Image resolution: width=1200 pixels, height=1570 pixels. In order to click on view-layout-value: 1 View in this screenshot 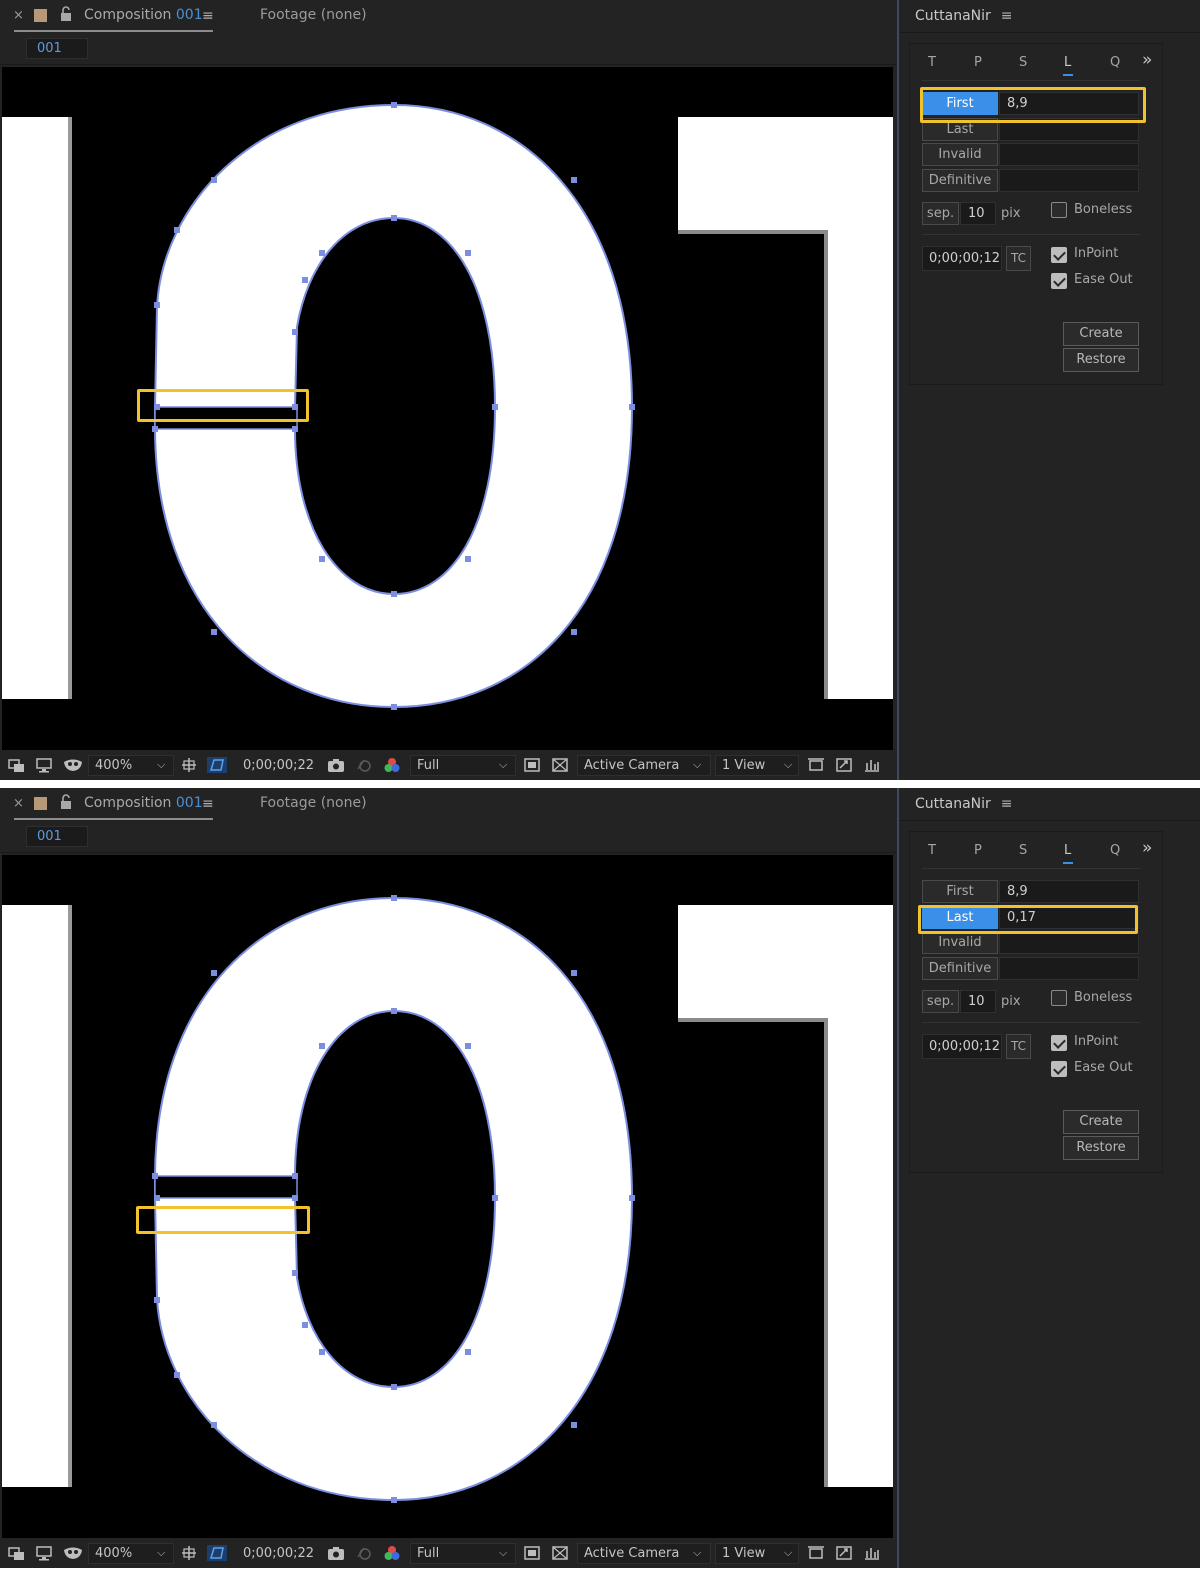, I will do `click(744, 765)`.